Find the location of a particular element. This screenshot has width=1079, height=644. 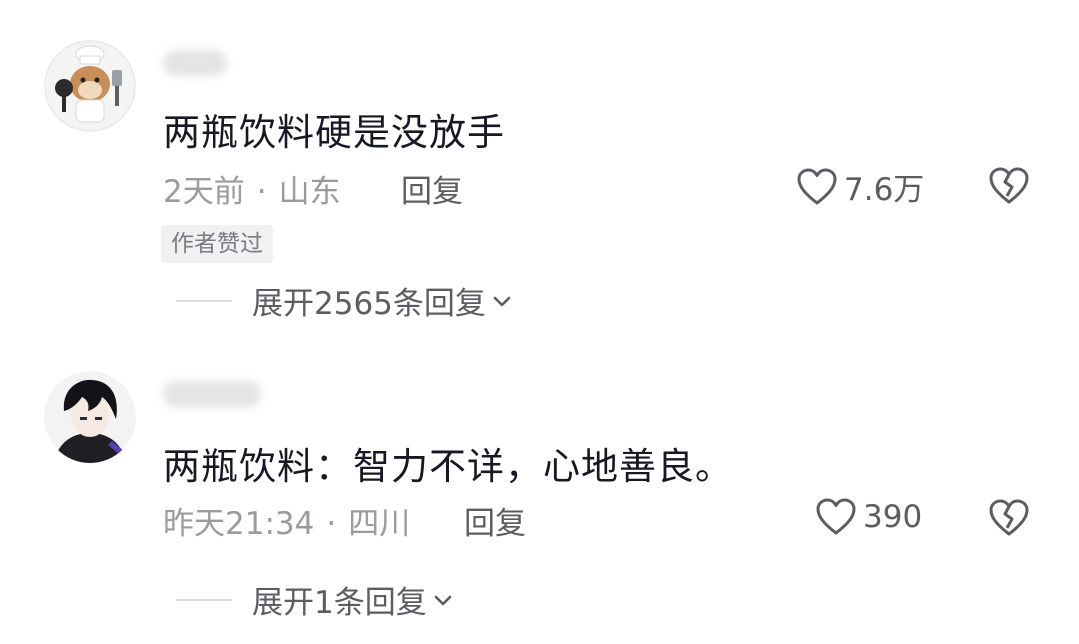

like-count: 7.6万 is located at coordinates (884, 190).